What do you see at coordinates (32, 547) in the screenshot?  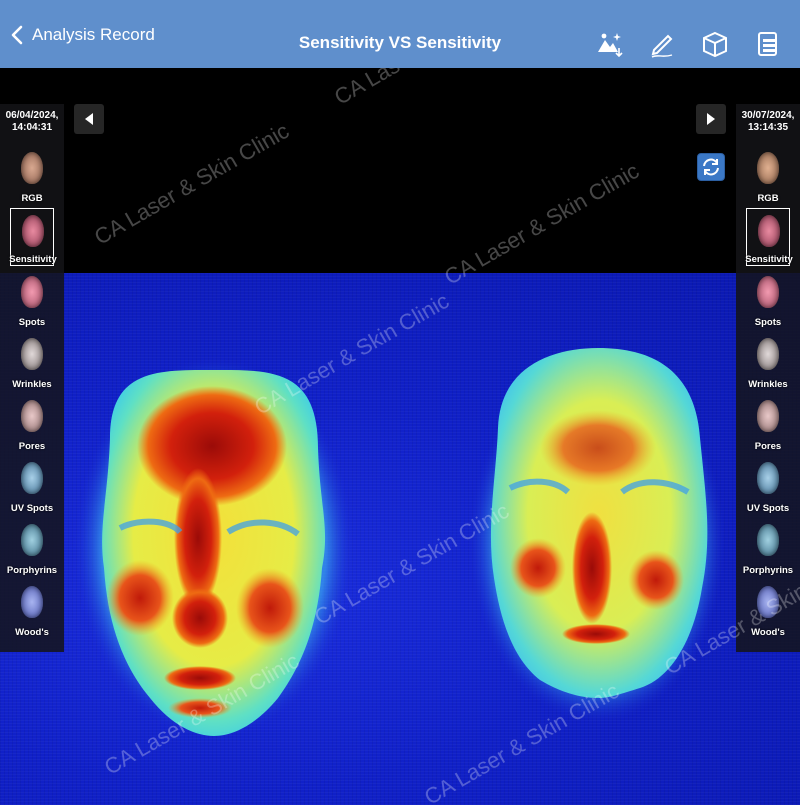 I see `left-thumb-porphyrins: Porphyrins` at bounding box center [32, 547].